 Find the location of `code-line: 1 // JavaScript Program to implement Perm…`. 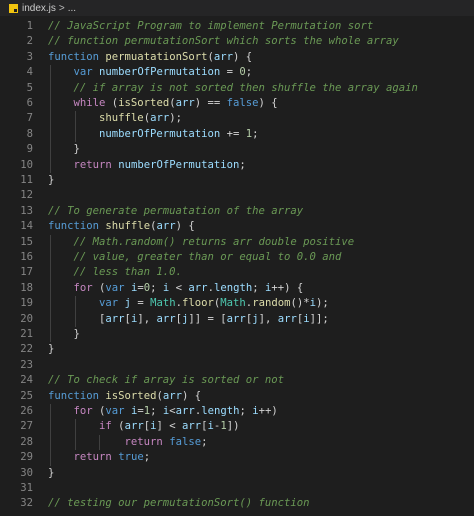

code-line: 1 // JavaScript Program to implement Perm… is located at coordinates (237, 26).